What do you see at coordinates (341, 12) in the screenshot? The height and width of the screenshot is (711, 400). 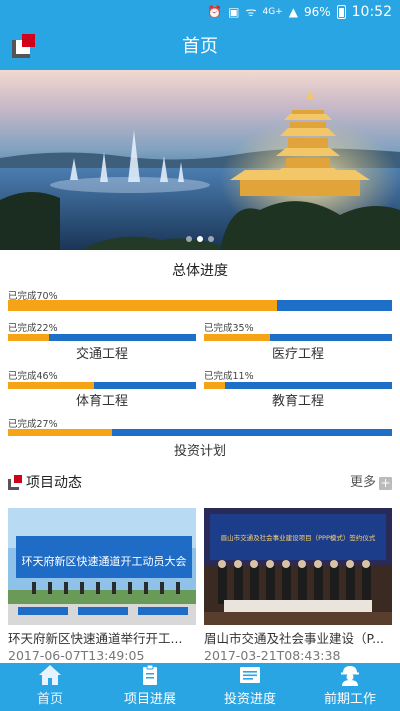 I see `battery-icon` at bounding box center [341, 12].